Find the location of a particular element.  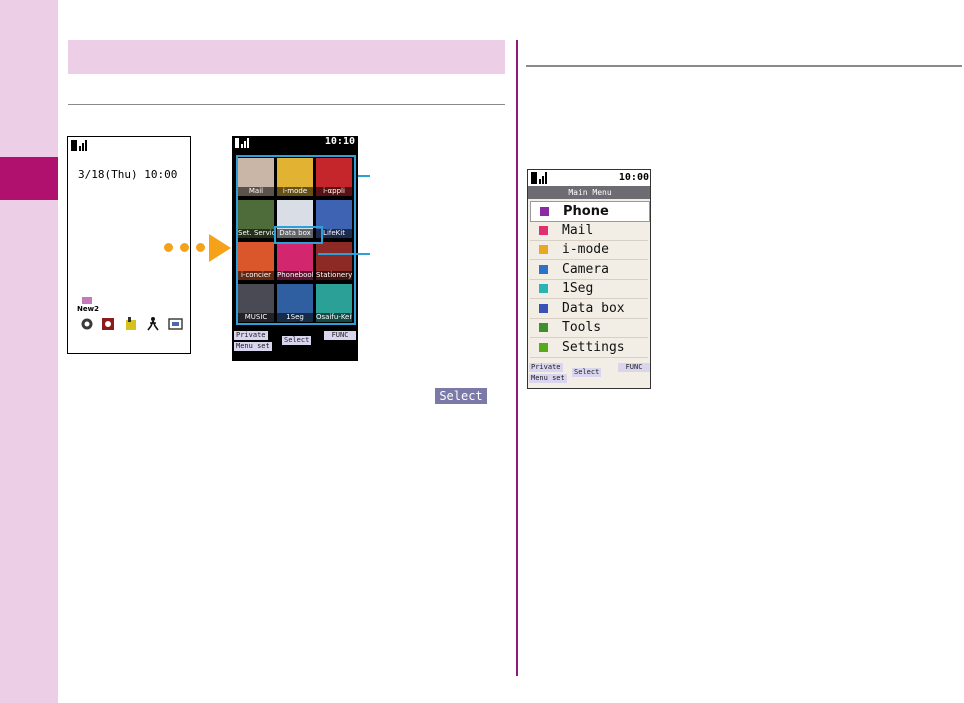

heading-rule is located at coordinates (286, 104).